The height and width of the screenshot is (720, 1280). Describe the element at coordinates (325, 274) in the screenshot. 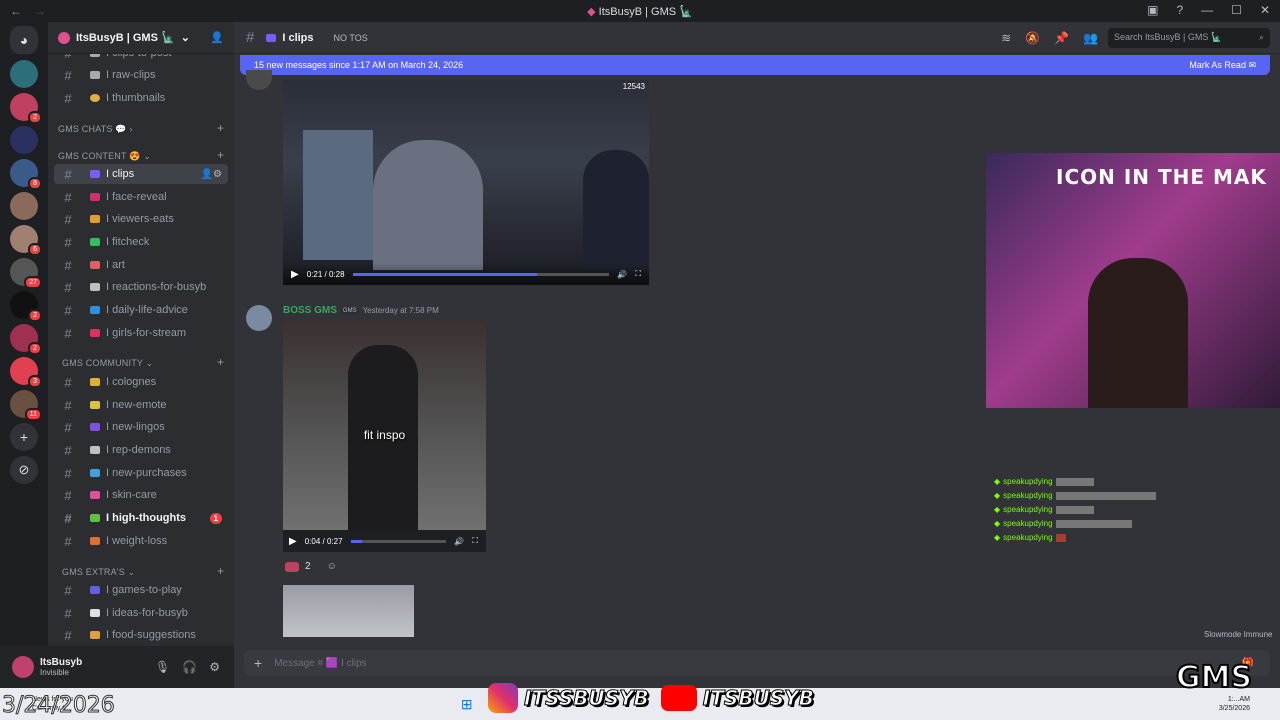

I see `video-time: 0:21 / 0:28` at that location.